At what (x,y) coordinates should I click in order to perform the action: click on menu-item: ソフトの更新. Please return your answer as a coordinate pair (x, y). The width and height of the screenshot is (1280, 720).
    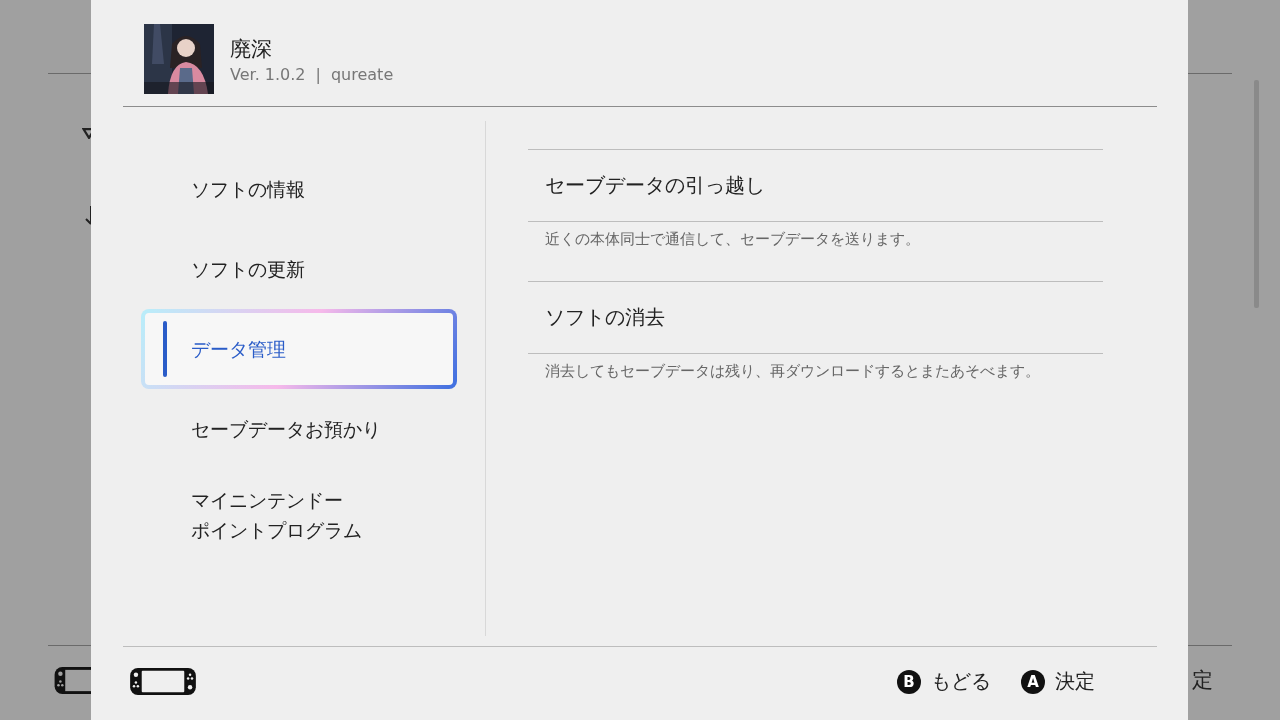
    Looking at the image, I should click on (299, 269).